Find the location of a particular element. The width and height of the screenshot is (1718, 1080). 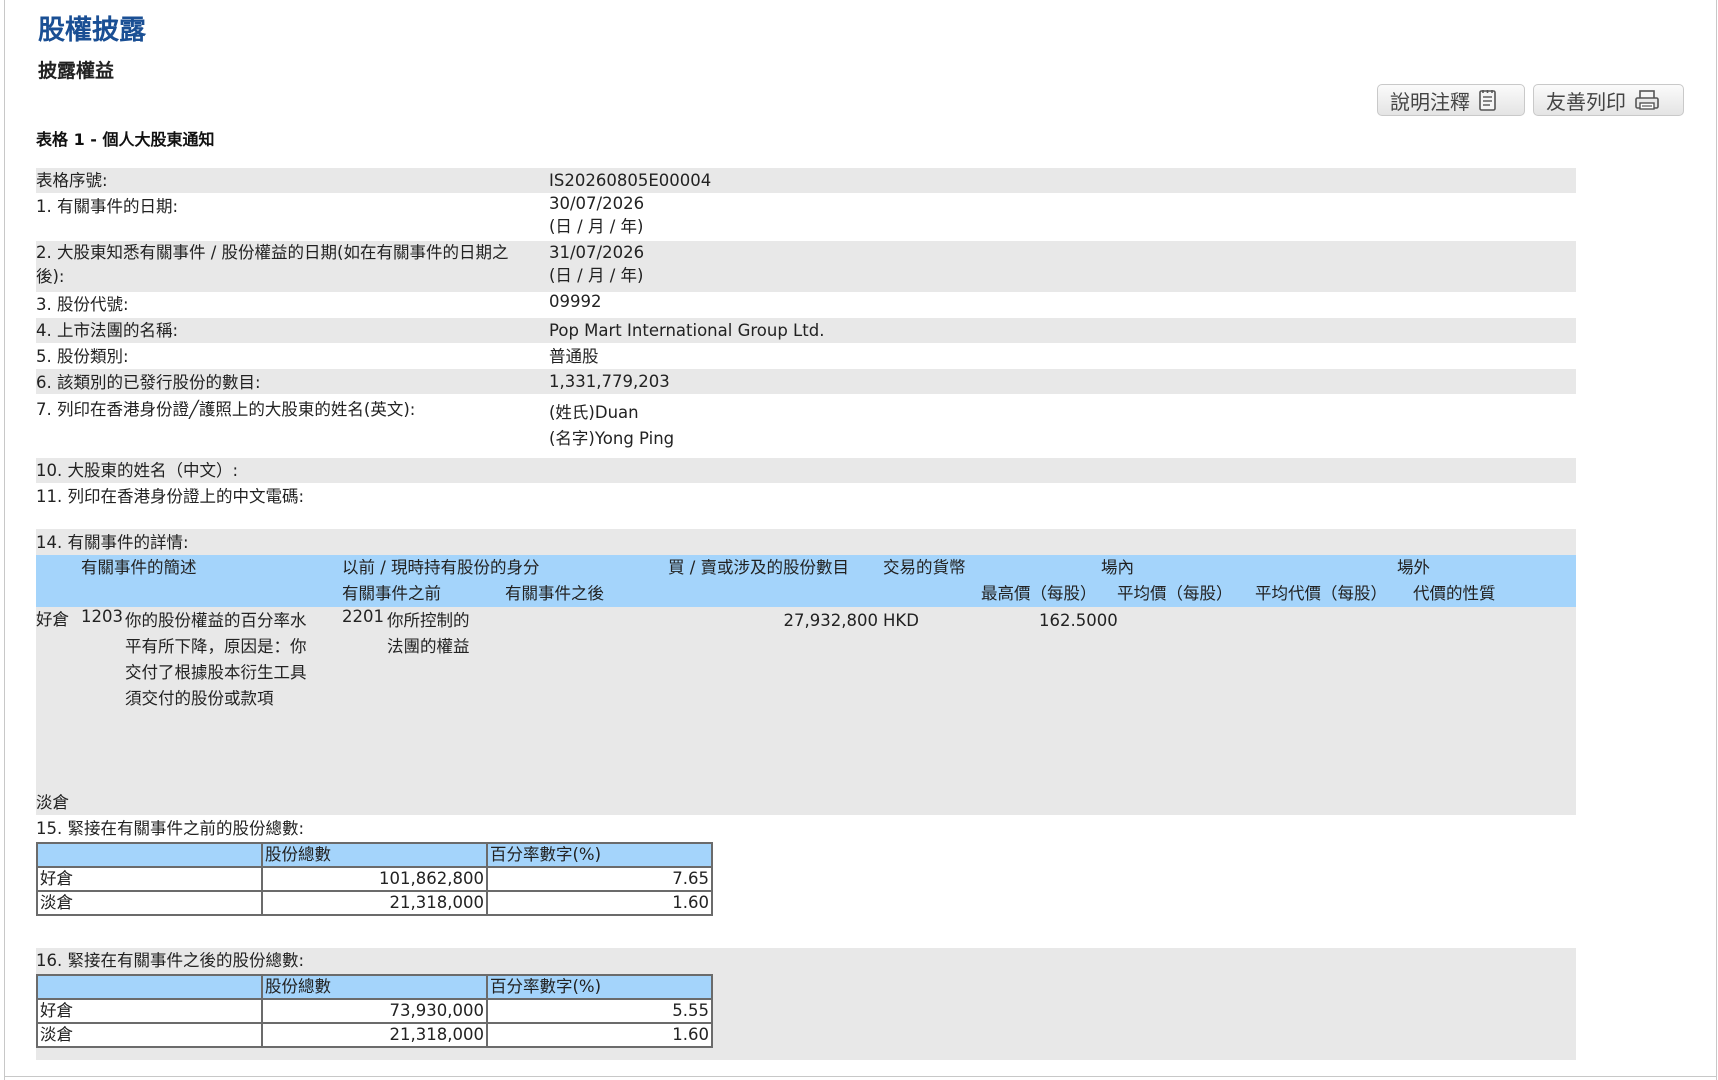

col-header-currency: 交易的貨幣 is located at coordinates (924, 567).